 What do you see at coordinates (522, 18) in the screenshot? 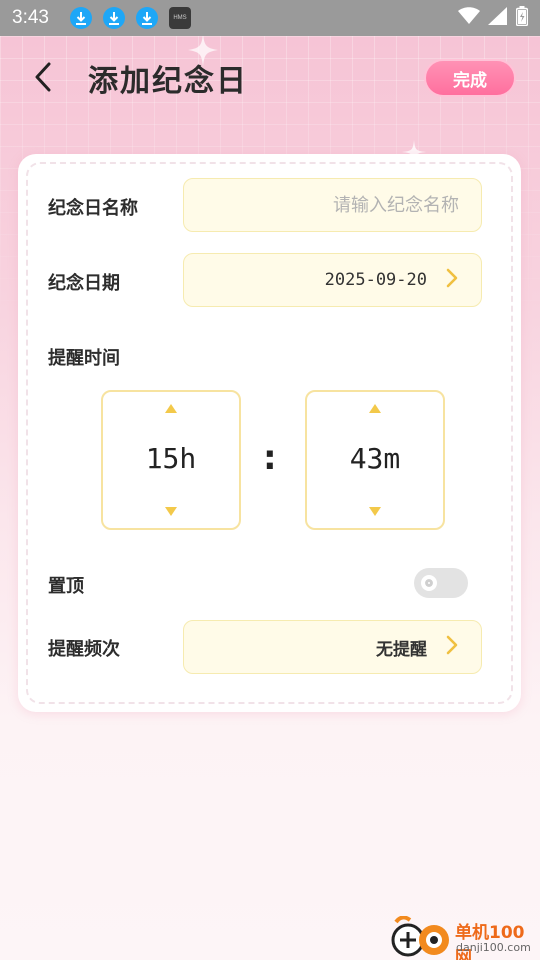
I see `battery-icon` at bounding box center [522, 18].